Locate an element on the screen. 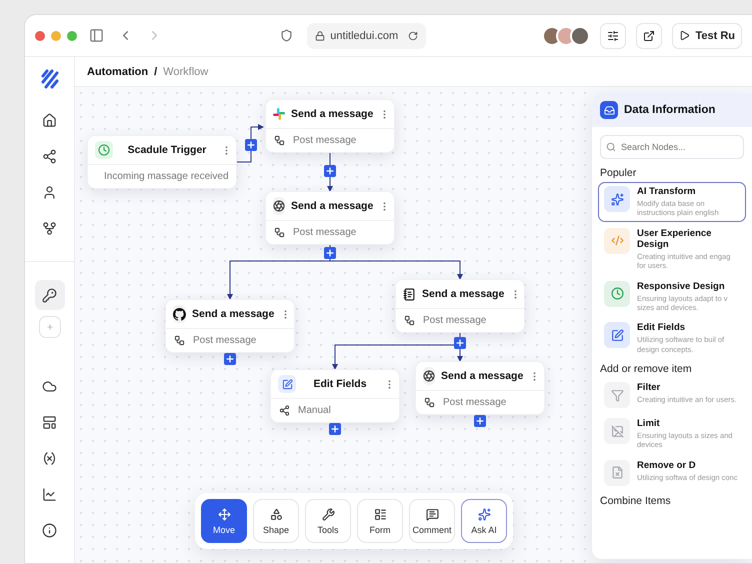 The image size is (752, 564). sparkles-icon is located at coordinates (484, 514).